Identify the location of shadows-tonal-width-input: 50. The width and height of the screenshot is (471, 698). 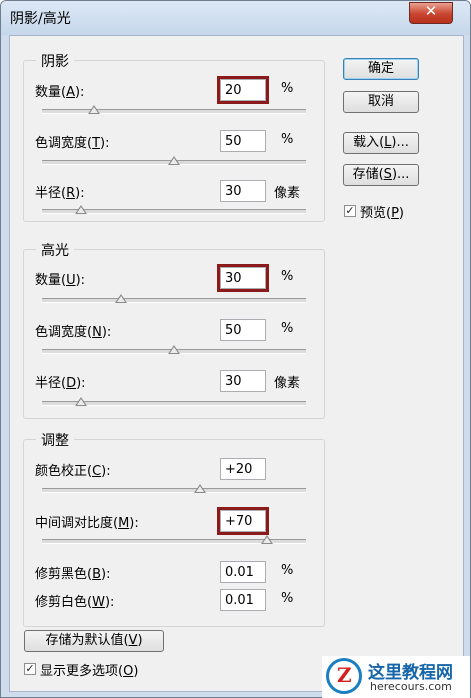
(243, 141).